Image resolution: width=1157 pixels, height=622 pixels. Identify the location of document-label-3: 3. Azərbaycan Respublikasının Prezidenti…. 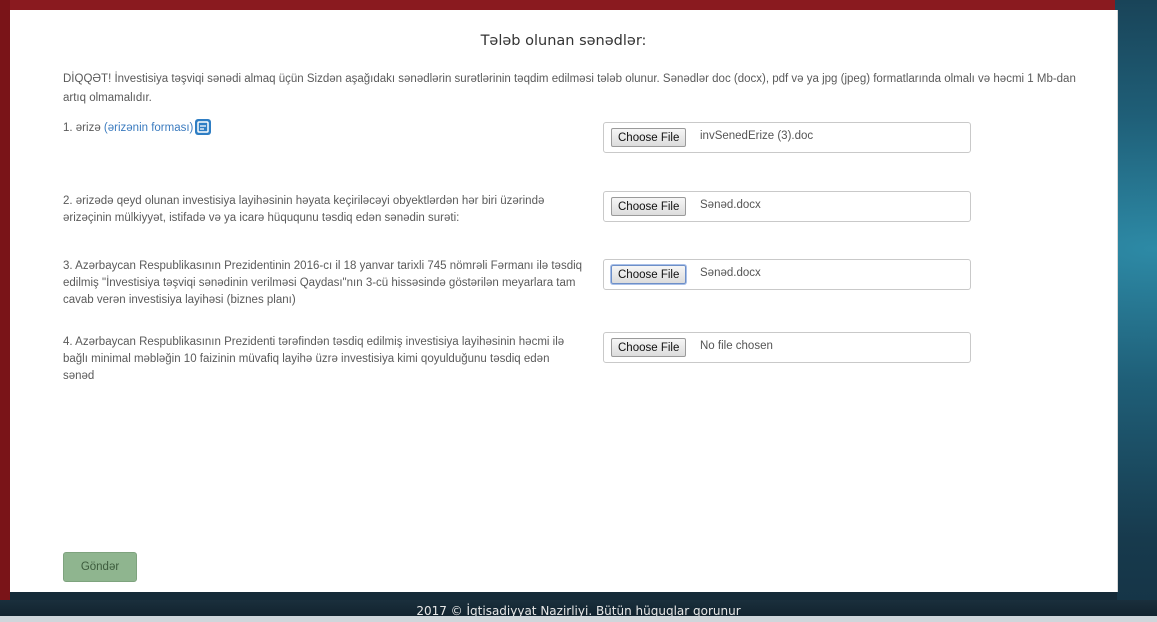
(323, 283).